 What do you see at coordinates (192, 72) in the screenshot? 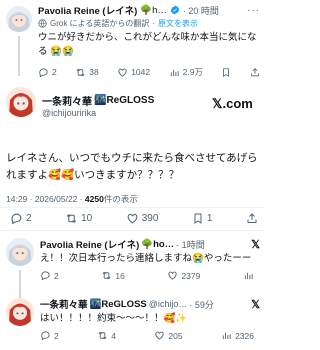
I see `views-count: 2.9万` at bounding box center [192, 72].